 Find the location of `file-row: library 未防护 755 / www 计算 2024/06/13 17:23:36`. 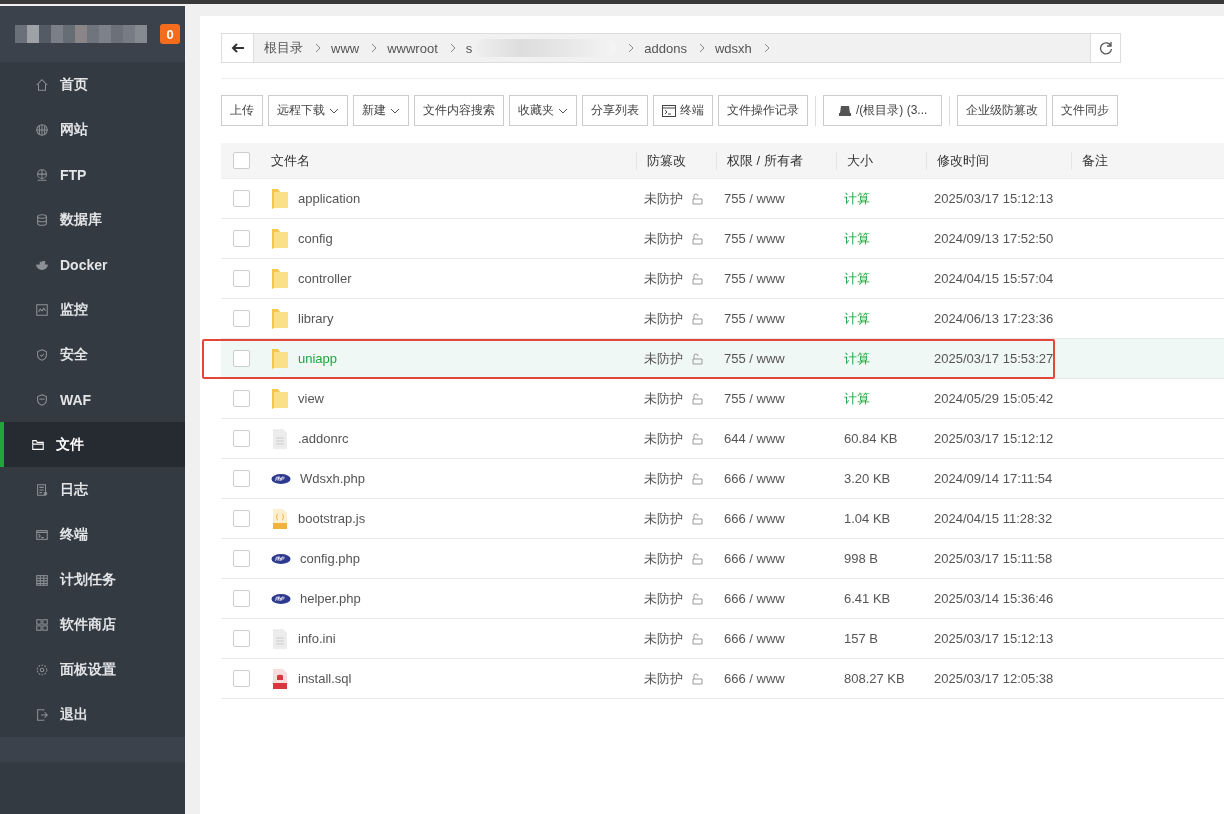

file-row: library 未防护 755 / www 计算 2024/06/13 17:23:36 is located at coordinates (722, 318).